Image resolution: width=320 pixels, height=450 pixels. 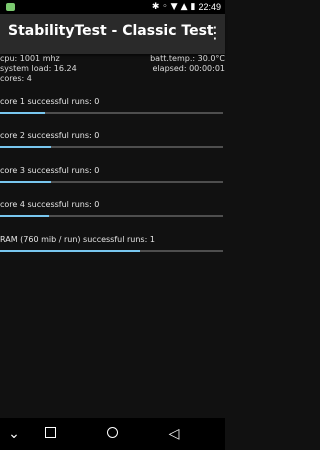 What do you see at coordinates (165, 7) in the screenshot?
I see `mute-icon: ◦` at bounding box center [165, 7].